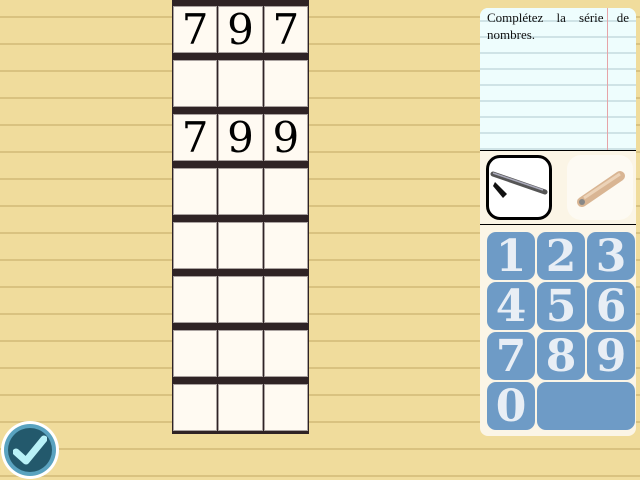 This screenshot has width=640, height=480. Describe the element at coordinates (611, 256) in the screenshot. I see `key-3: 3` at that location.